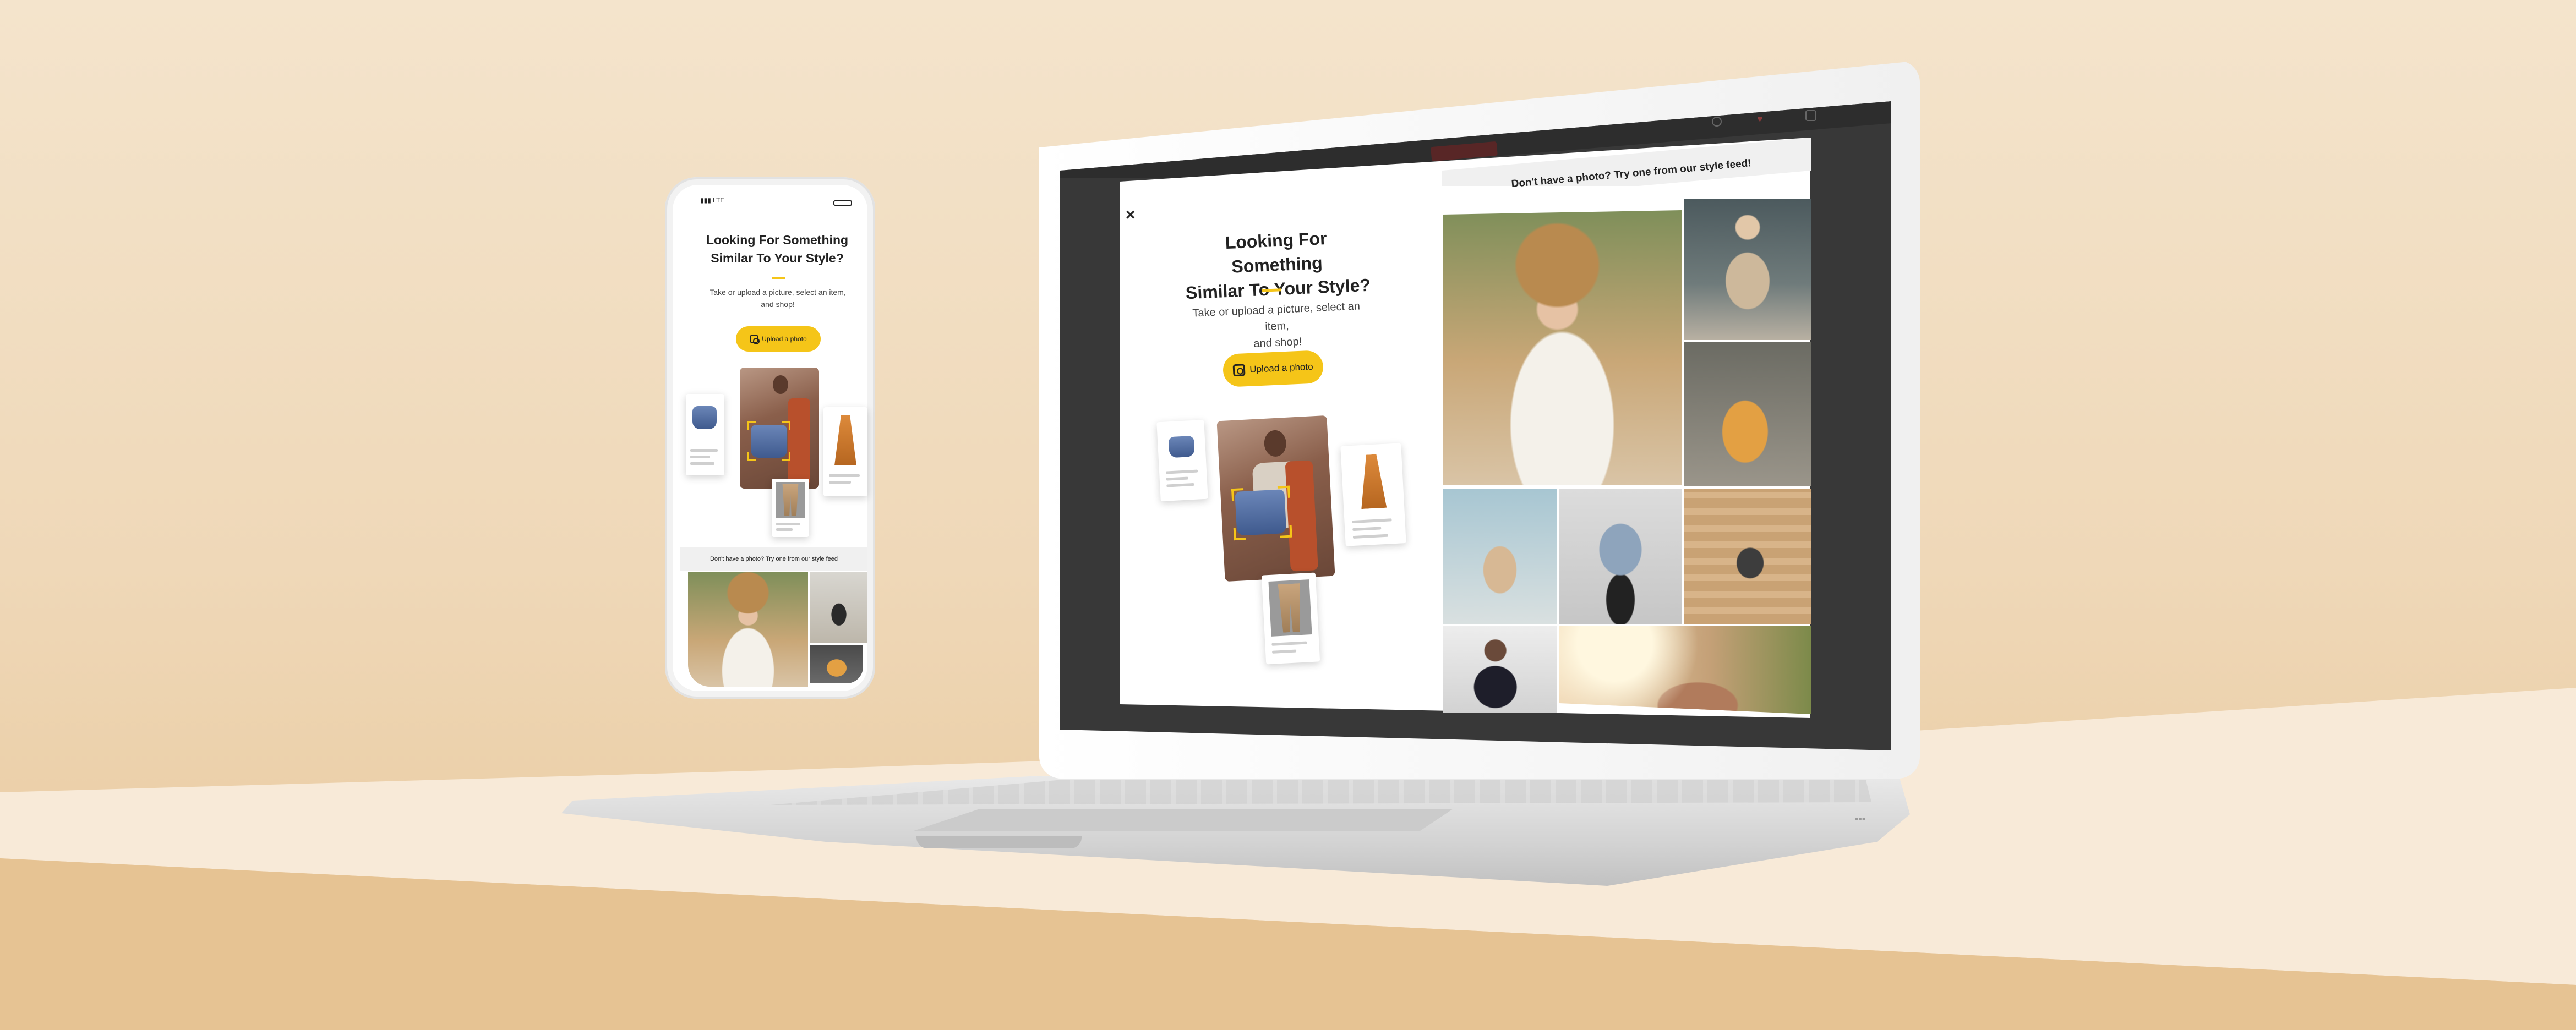 The width and height of the screenshot is (2576, 1030). What do you see at coordinates (1747, 269) in the screenshot?
I see `feed-photo-trench-coat` at bounding box center [1747, 269].